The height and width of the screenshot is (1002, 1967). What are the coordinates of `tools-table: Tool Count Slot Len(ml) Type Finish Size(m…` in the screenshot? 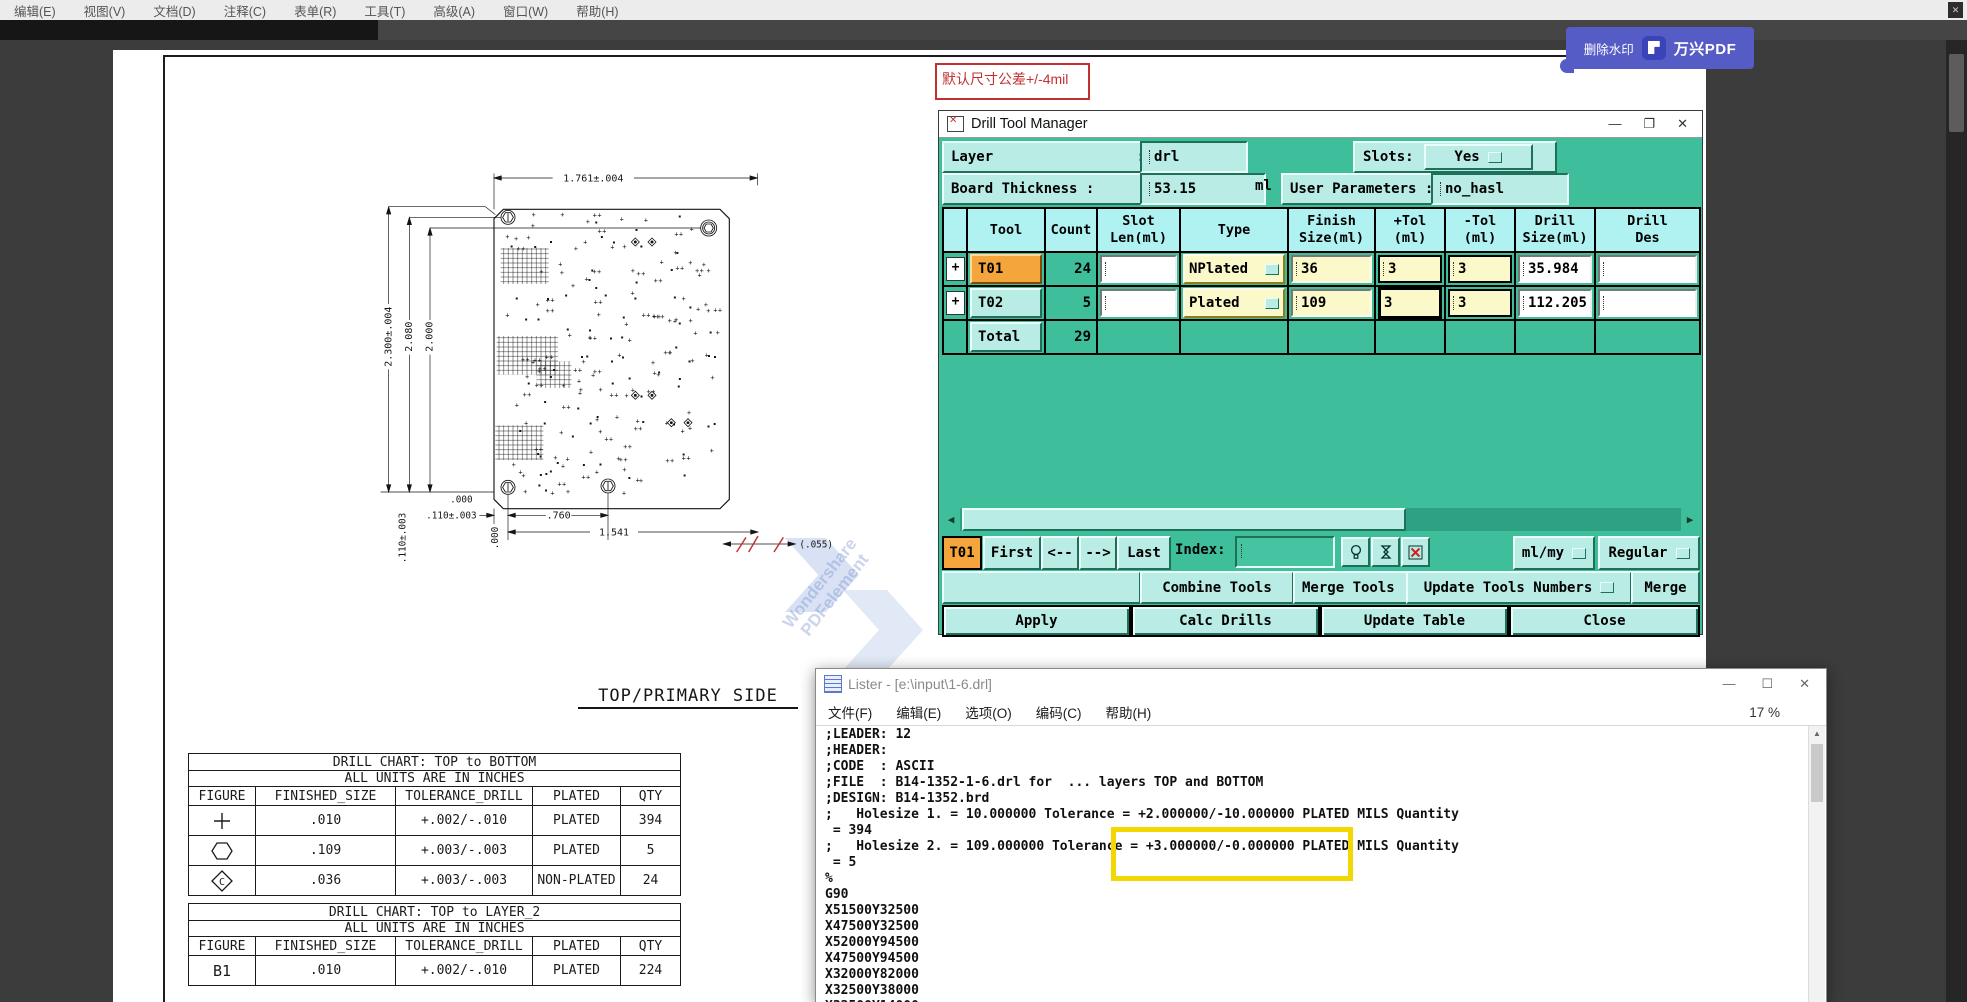 It's located at (1321, 281).